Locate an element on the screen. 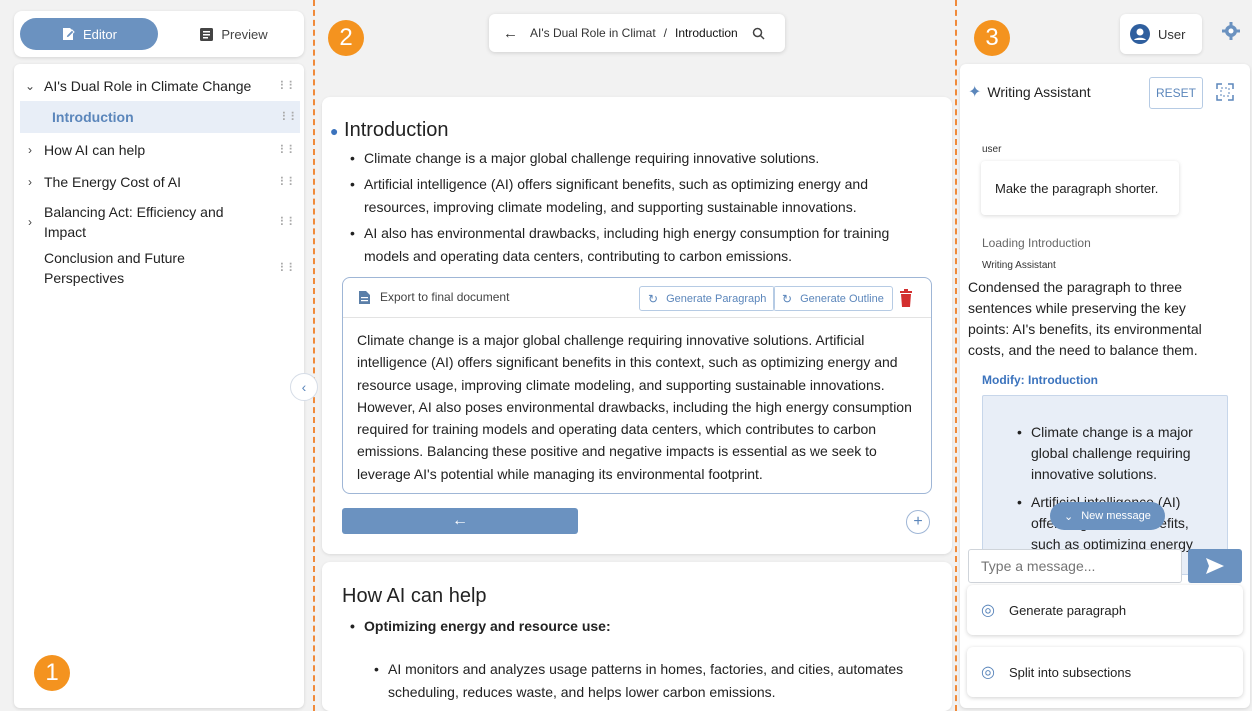 This screenshot has width=1252, height=711. chevron-left-icon: ‹ is located at coordinates (304, 387).